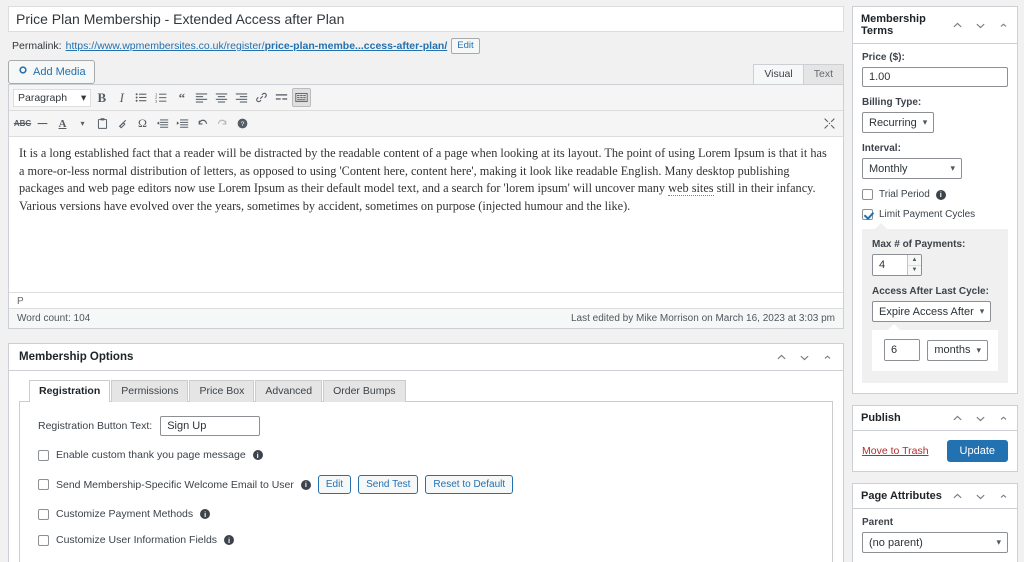 The width and height of the screenshot is (1024, 562). What do you see at coordinates (142, 123) in the screenshot?
I see `special-character-icon: Ω` at bounding box center [142, 123].